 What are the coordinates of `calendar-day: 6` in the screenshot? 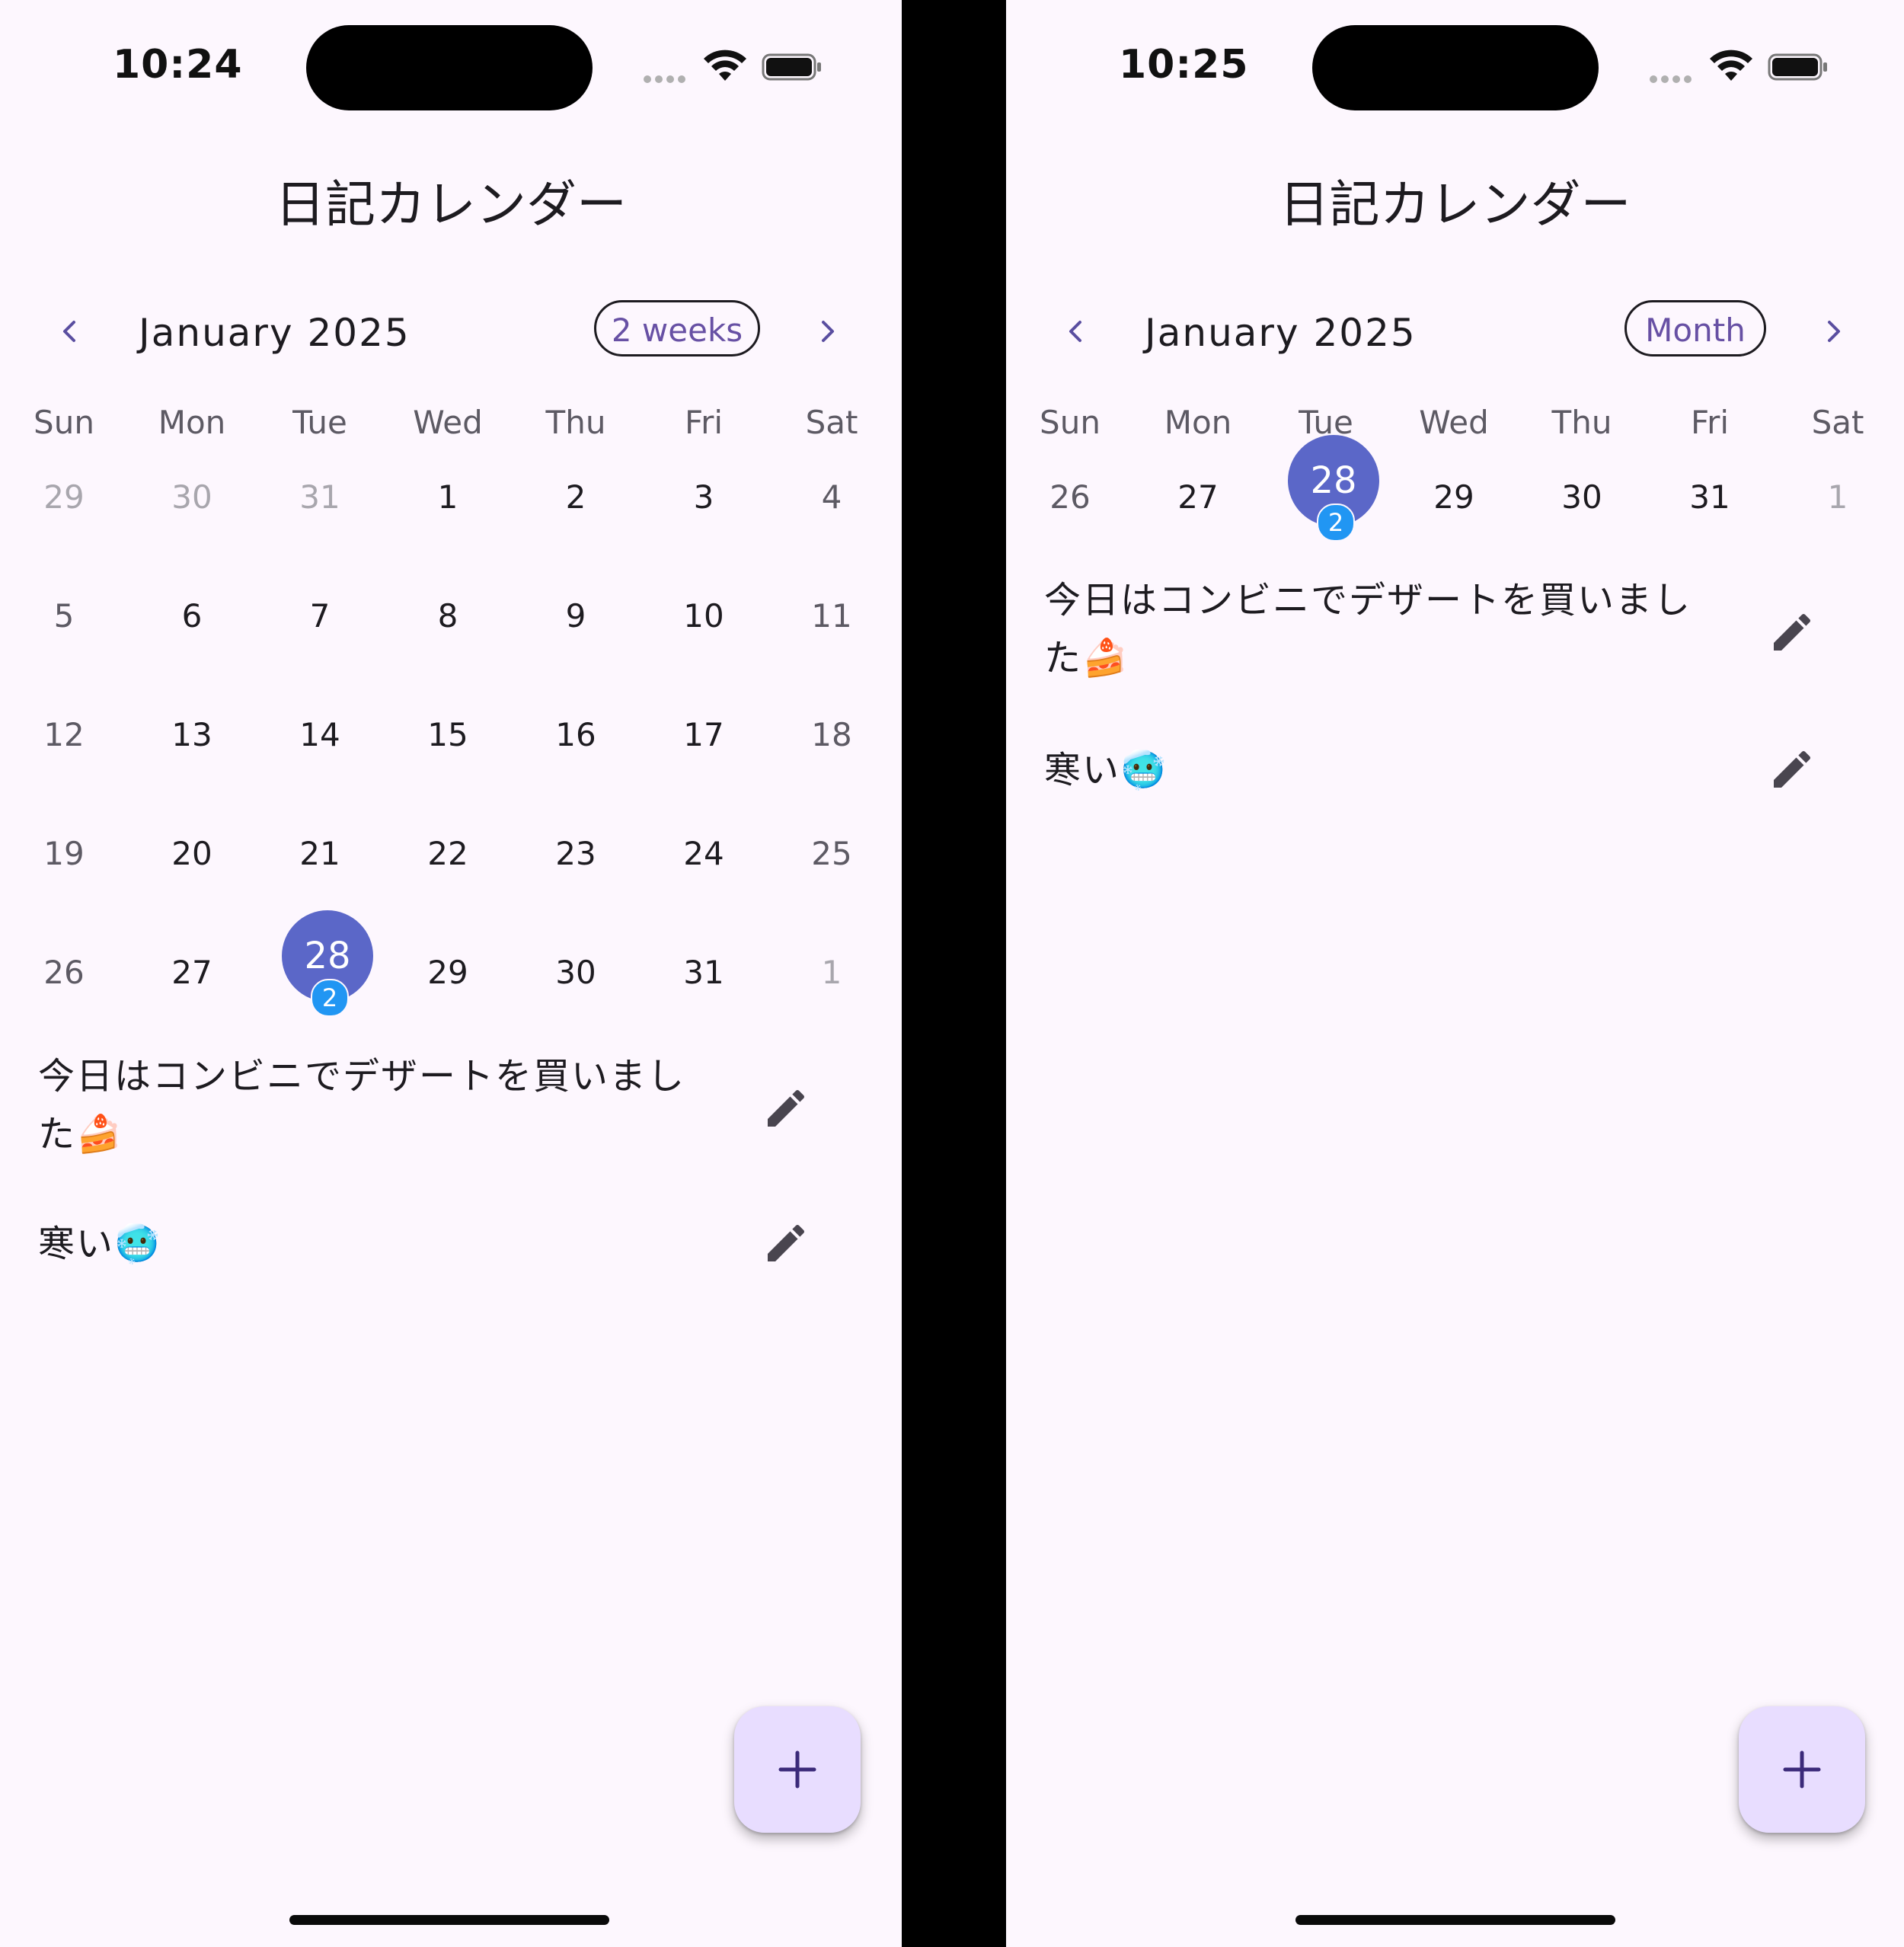 It's located at (192, 616).